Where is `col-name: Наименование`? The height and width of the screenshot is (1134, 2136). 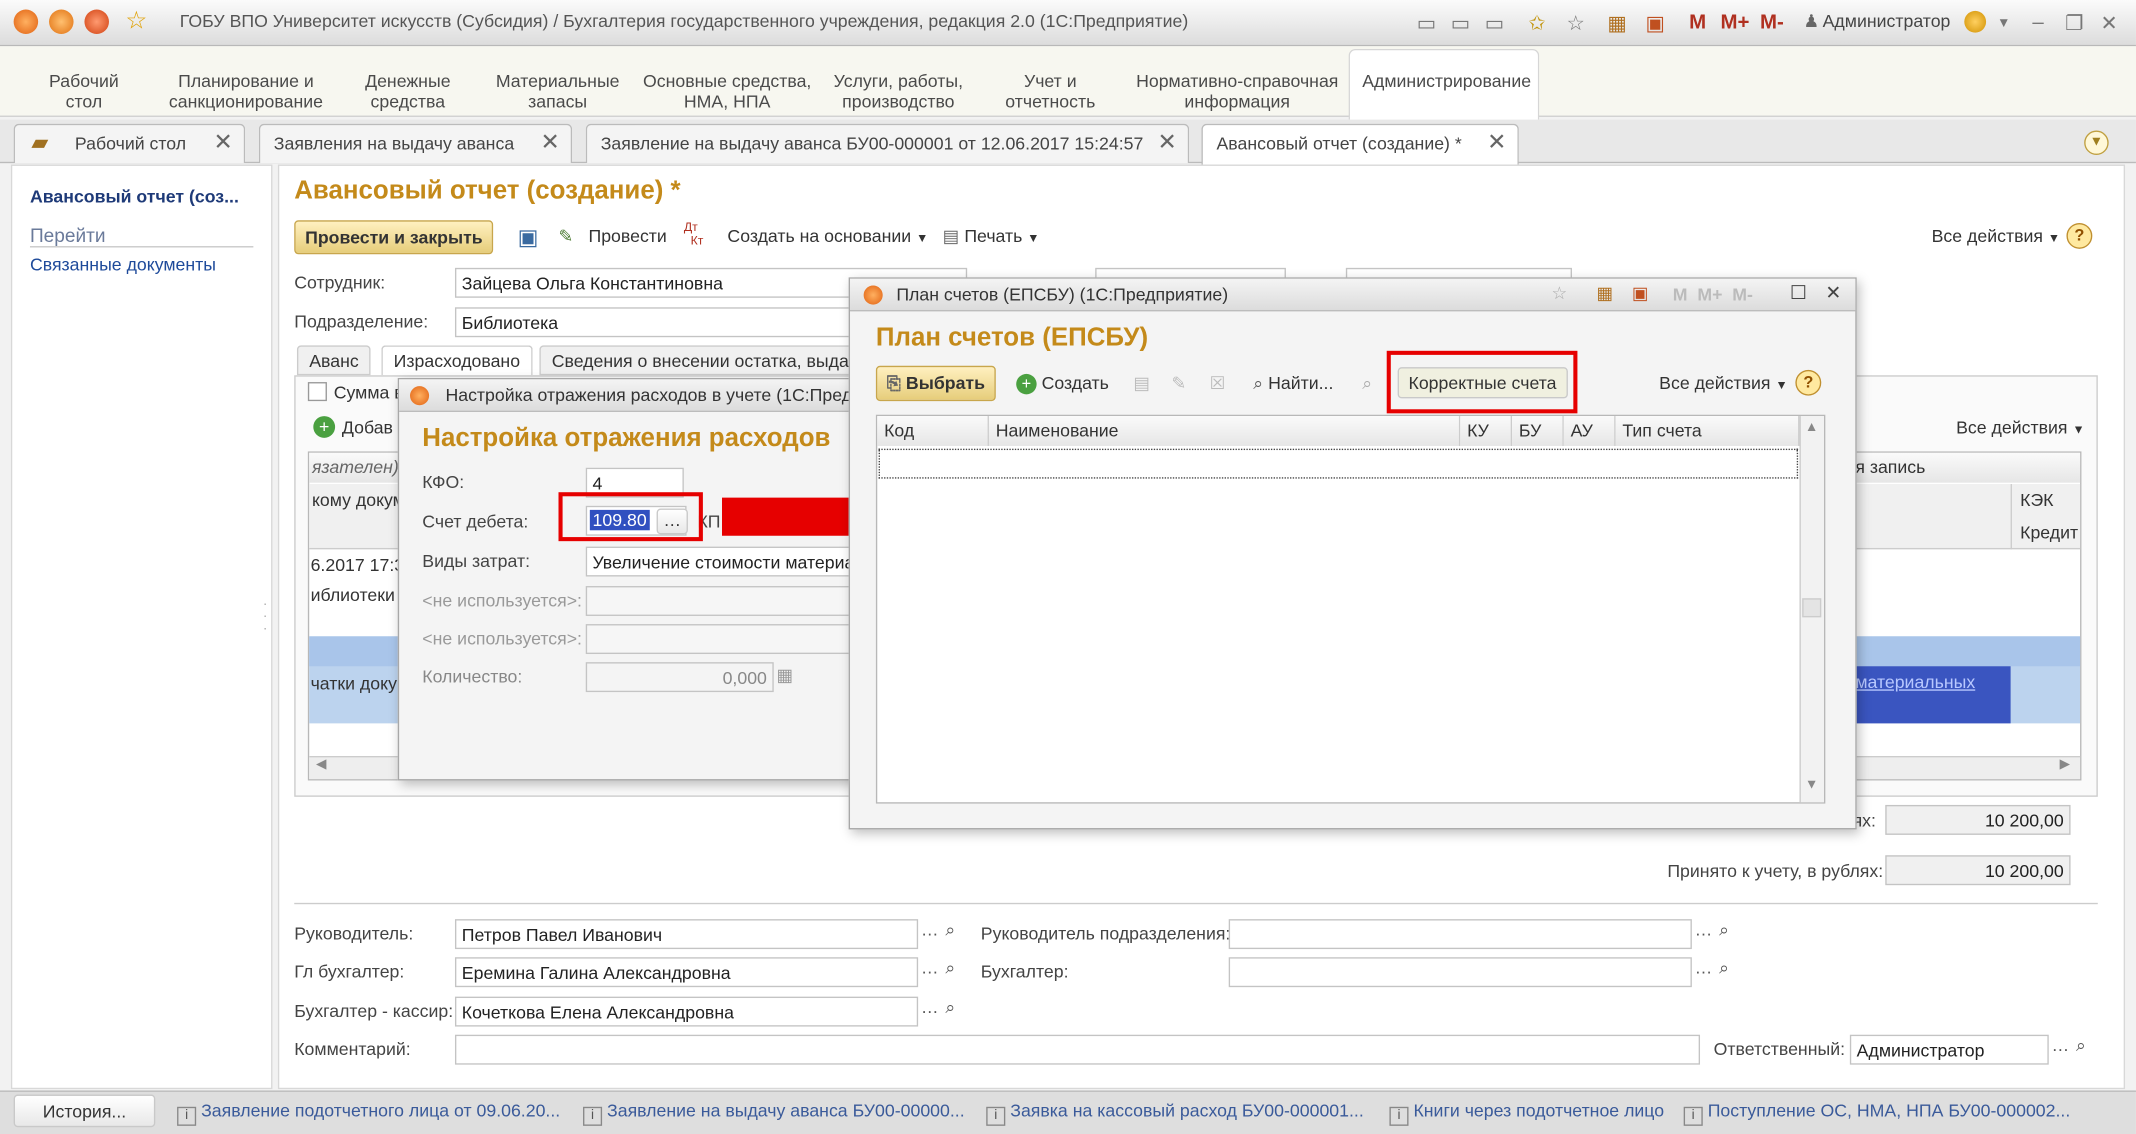 col-name: Наименование is located at coordinates (1224, 431).